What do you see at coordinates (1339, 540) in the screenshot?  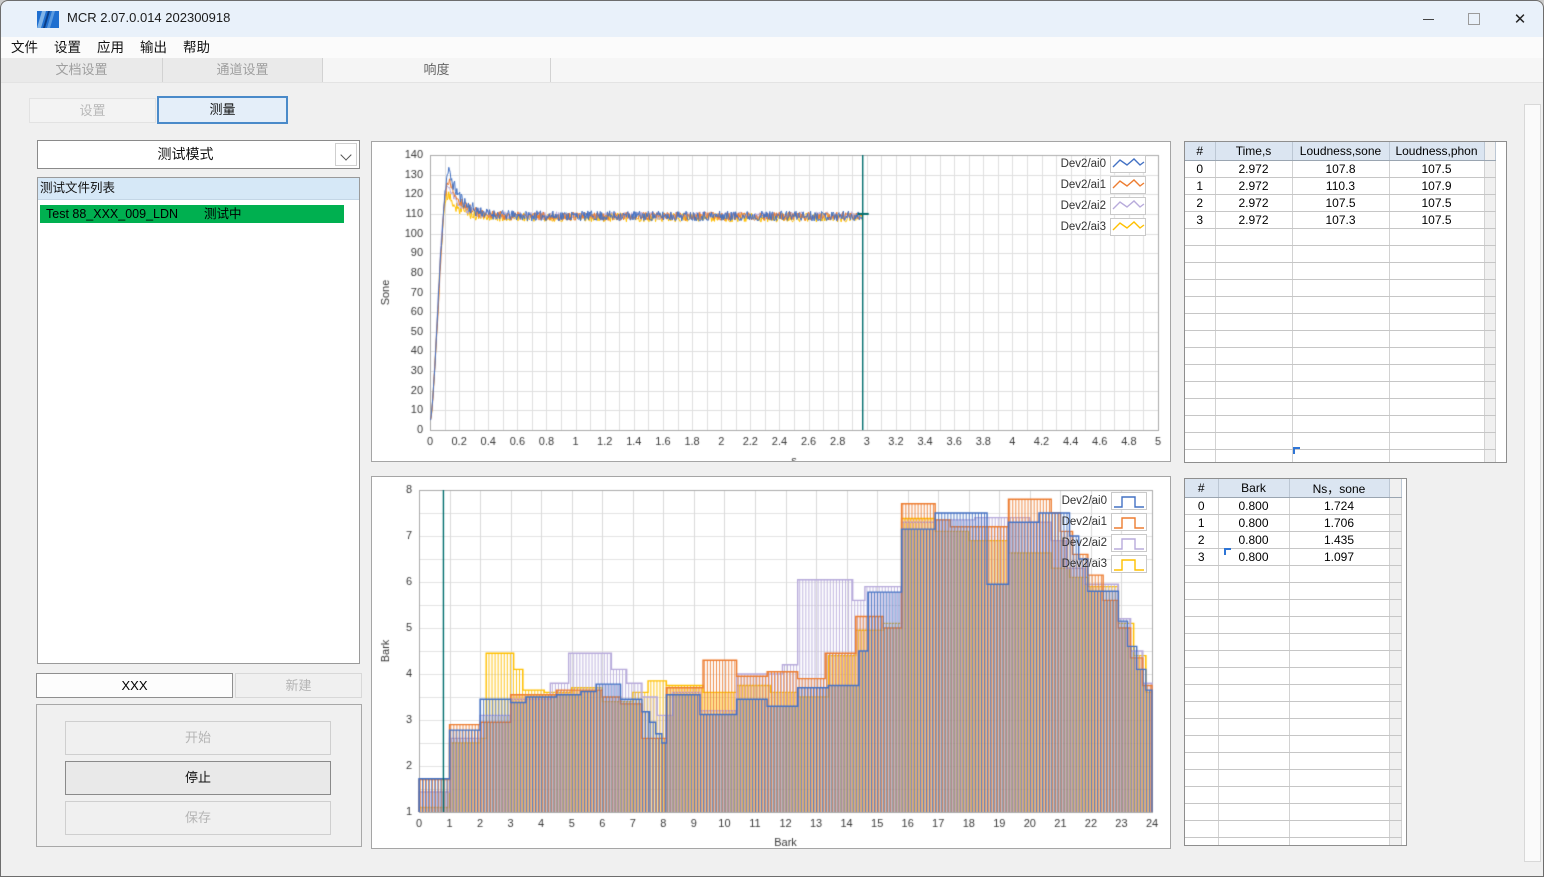 I see `table-cell: 1.435` at bounding box center [1339, 540].